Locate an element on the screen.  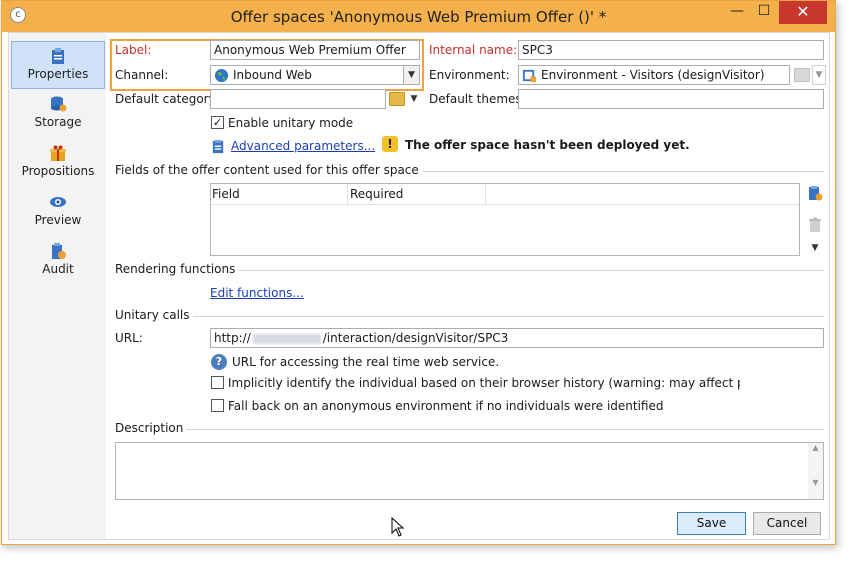
mouse-cursor-icon is located at coordinates (398, 527).